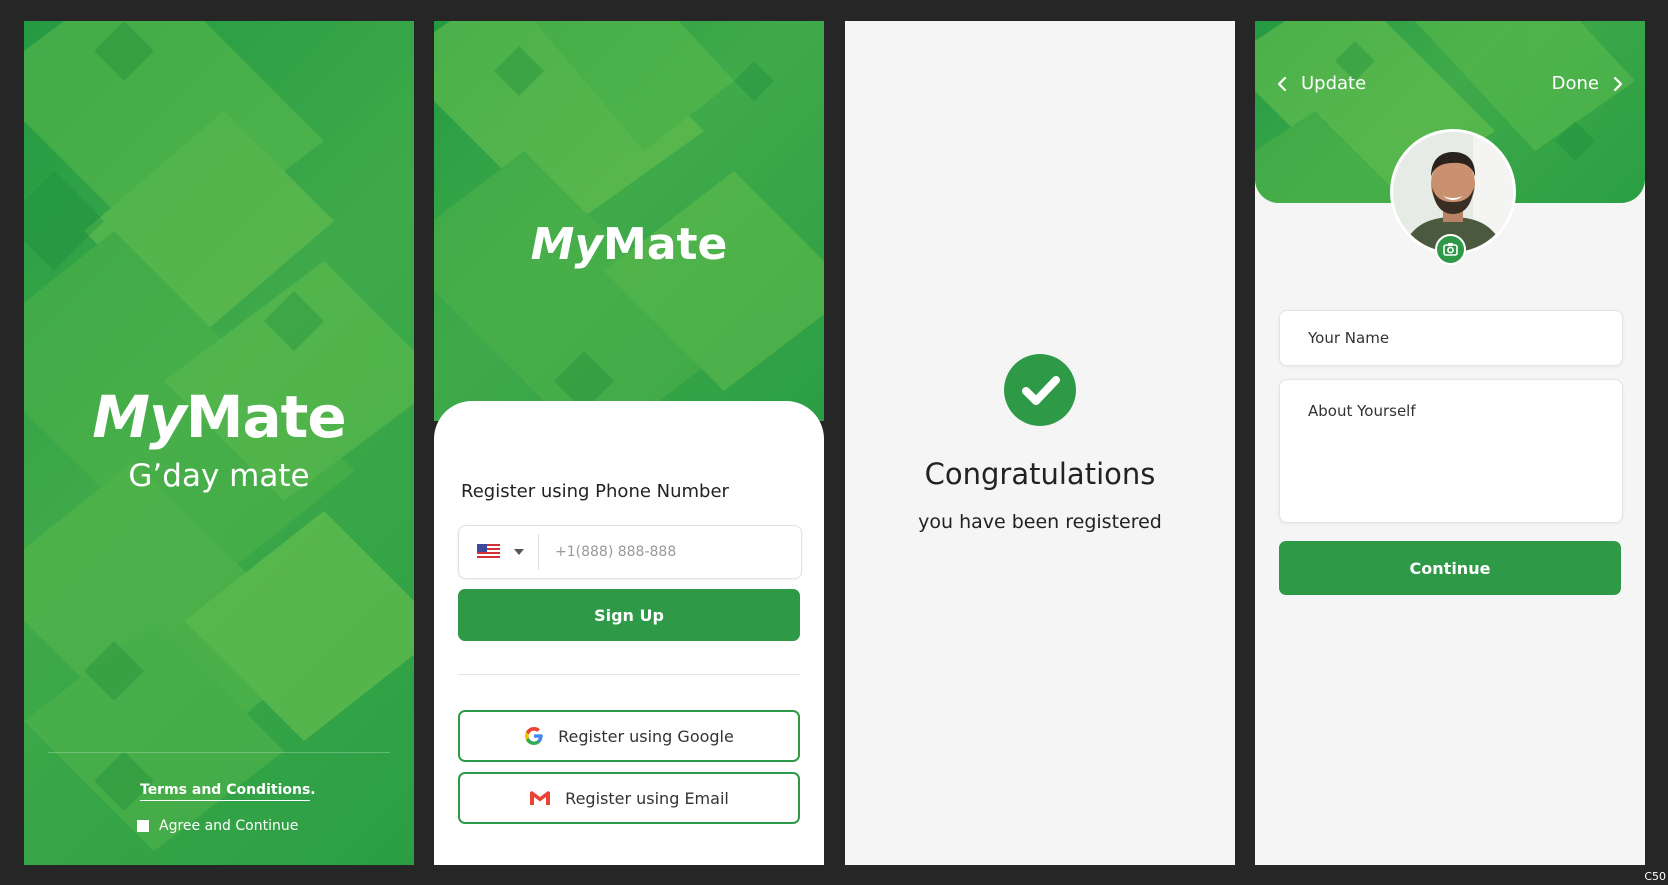  I want to click on terms-link: Terms and Conditions, so click(225, 791).